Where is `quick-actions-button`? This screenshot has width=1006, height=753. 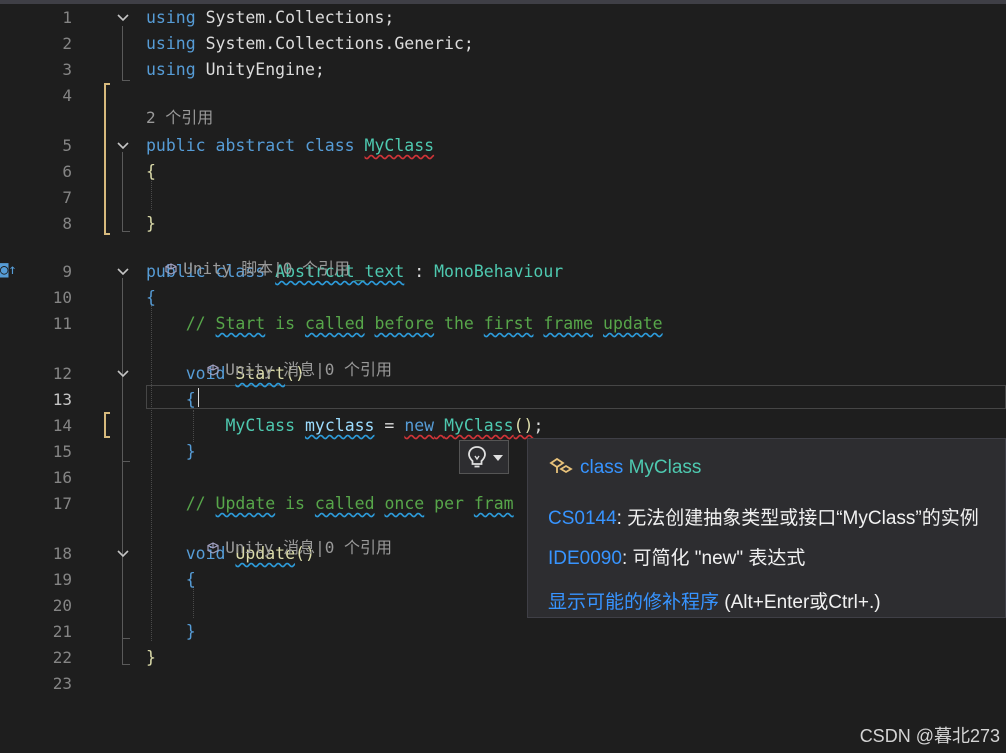
quick-actions-button is located at coordinates (484, 457).